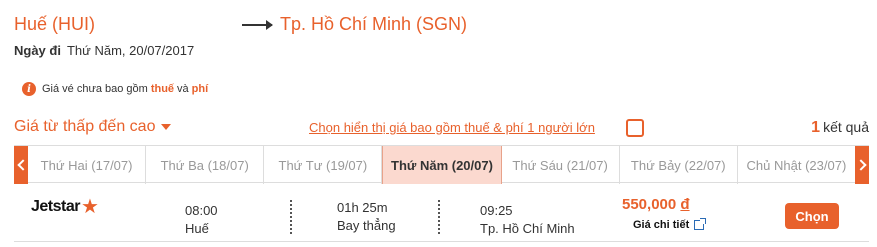 Image resolution: width=877 pixels, height=247 pixels. I want to click on route-header: Huế (HUI) Tp. Hồ Chí Minh (SGN), so click(444, 27).